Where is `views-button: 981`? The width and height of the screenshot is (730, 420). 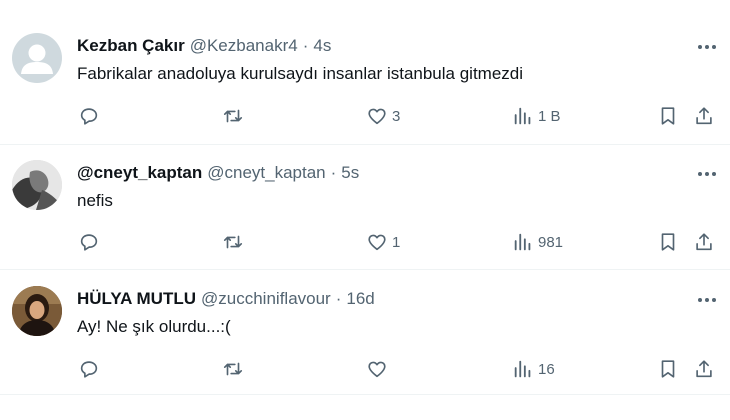
views-button: 981 is located at coordinates (537, 242).